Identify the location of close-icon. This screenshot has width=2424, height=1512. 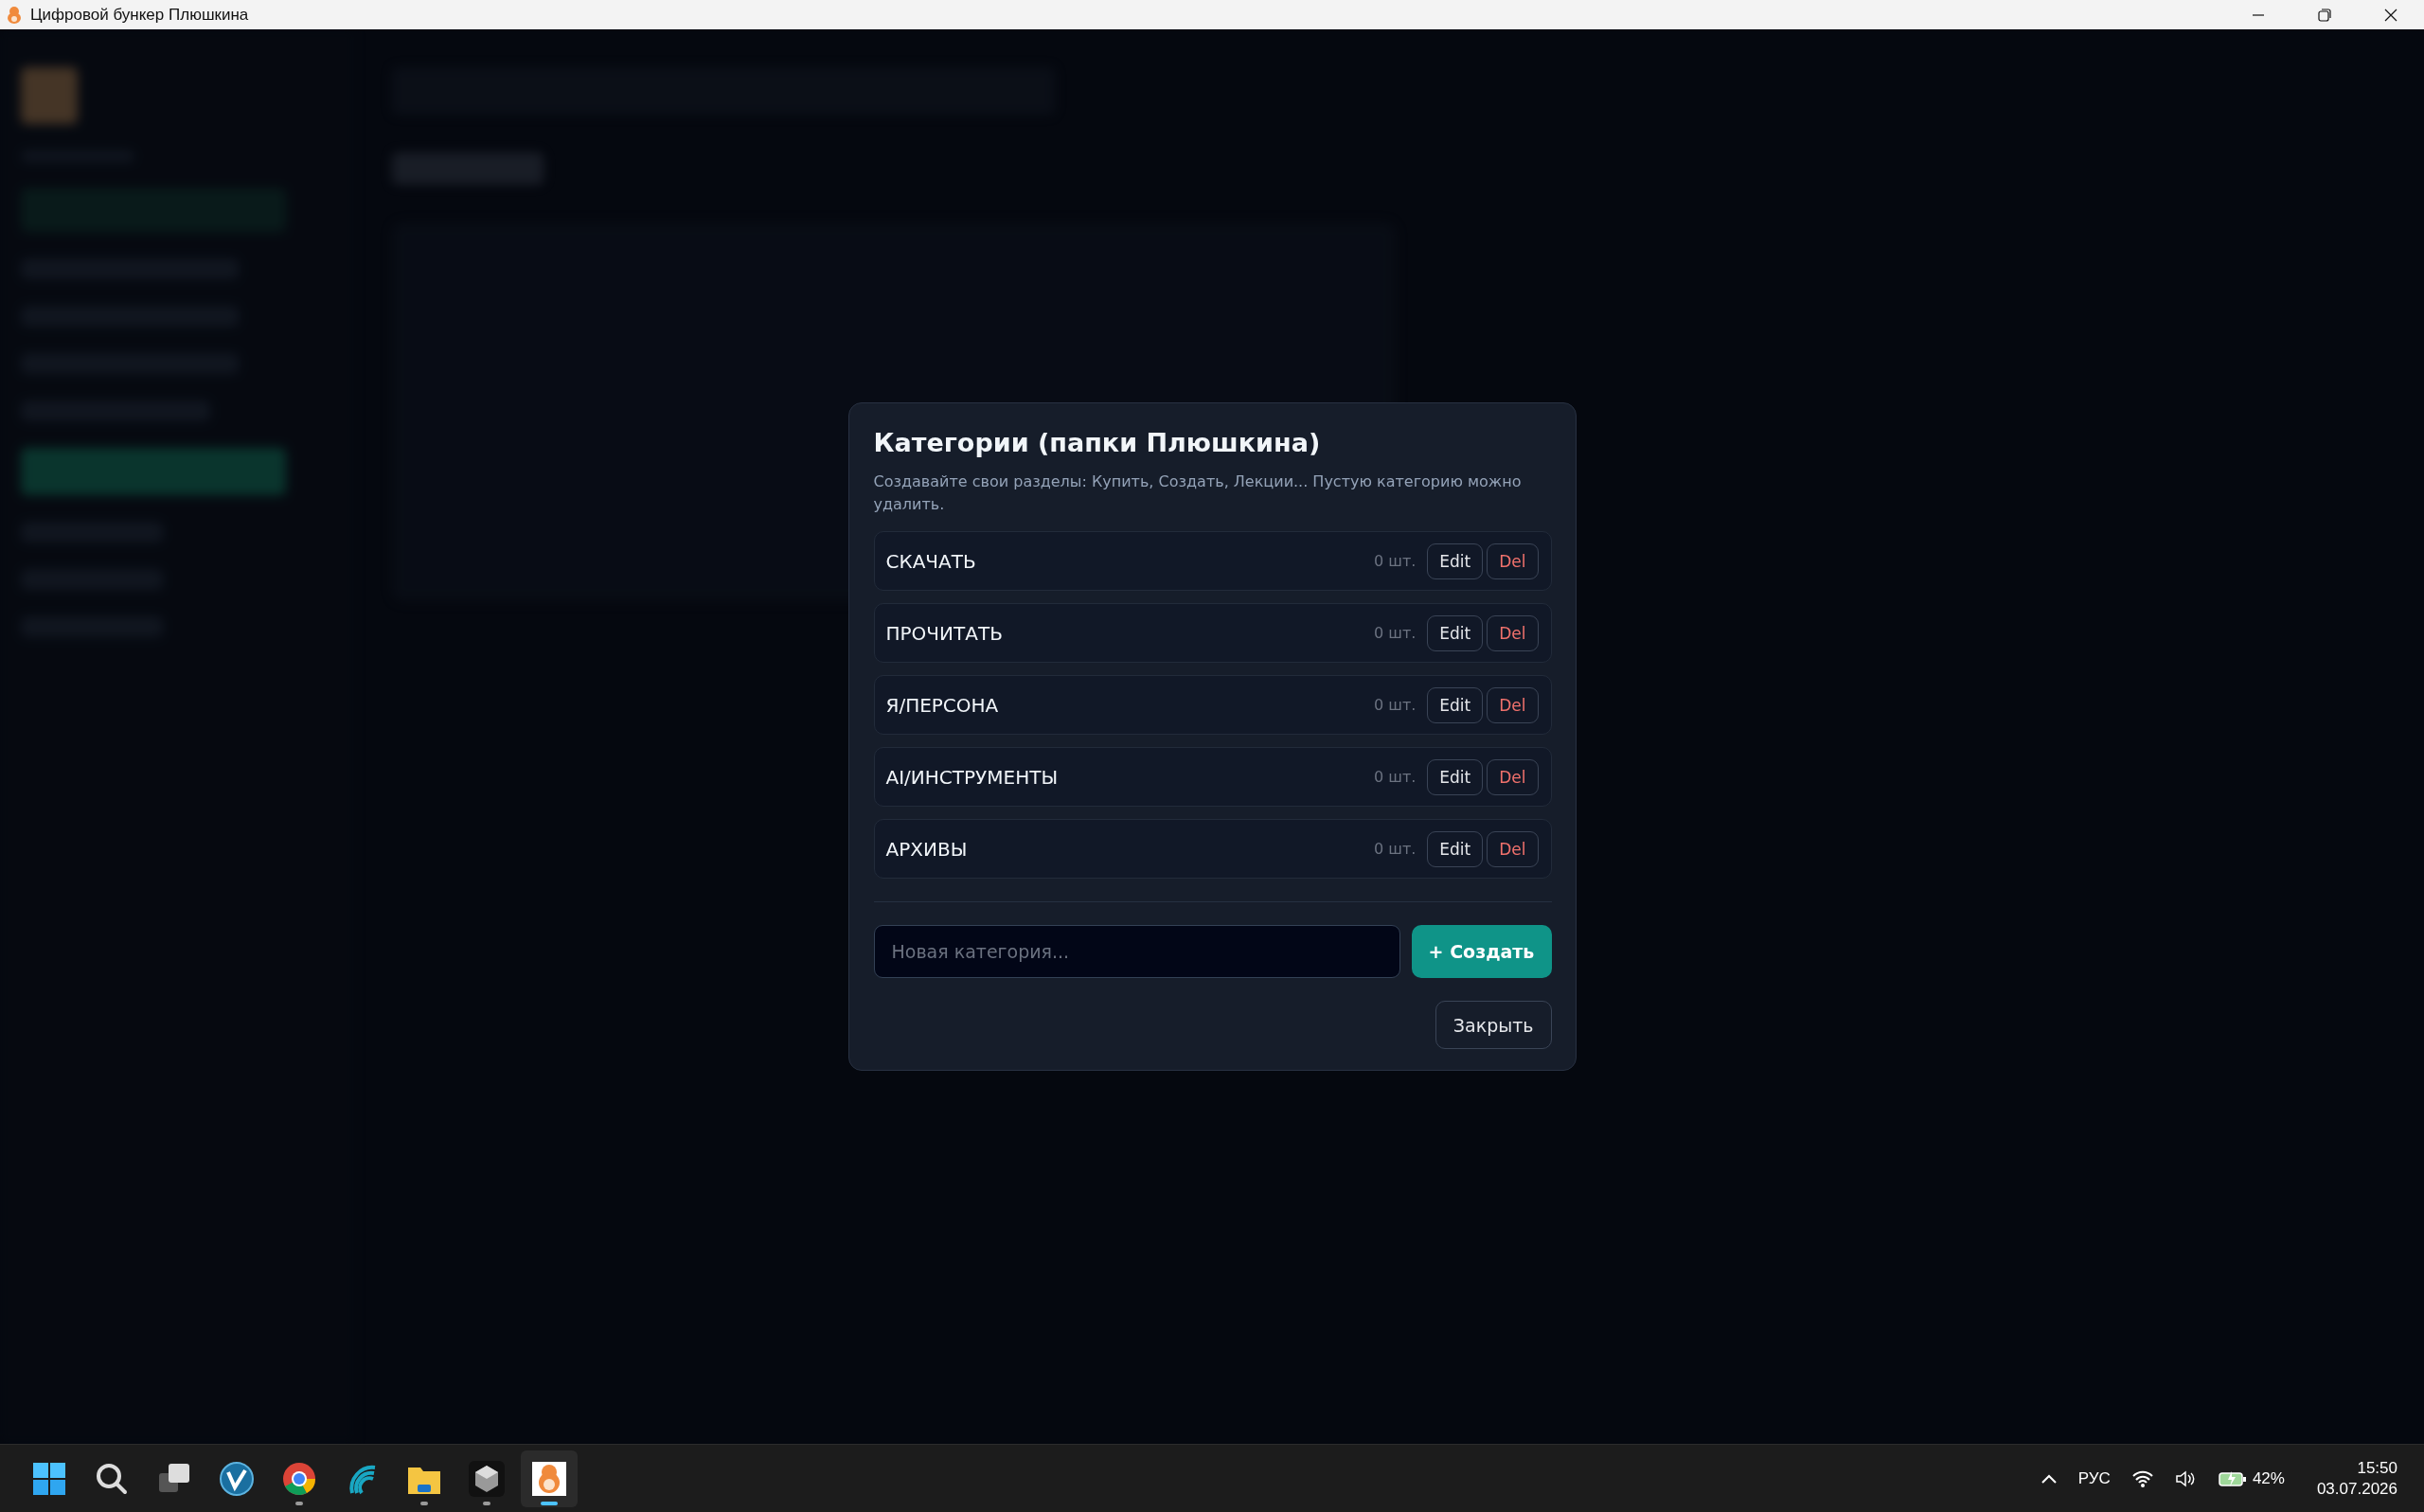
(2390, 15).